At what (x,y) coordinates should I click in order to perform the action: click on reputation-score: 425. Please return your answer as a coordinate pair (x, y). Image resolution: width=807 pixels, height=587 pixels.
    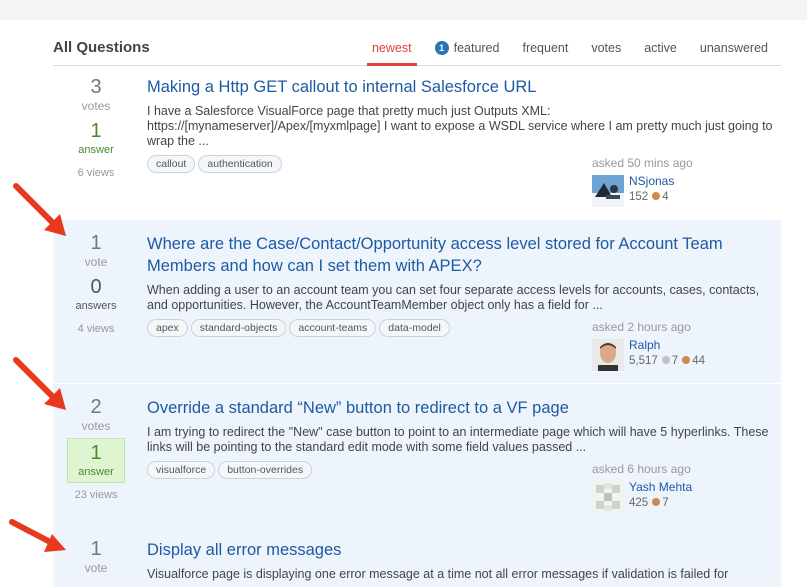
    Looking at the image, I should click on (639, 503).